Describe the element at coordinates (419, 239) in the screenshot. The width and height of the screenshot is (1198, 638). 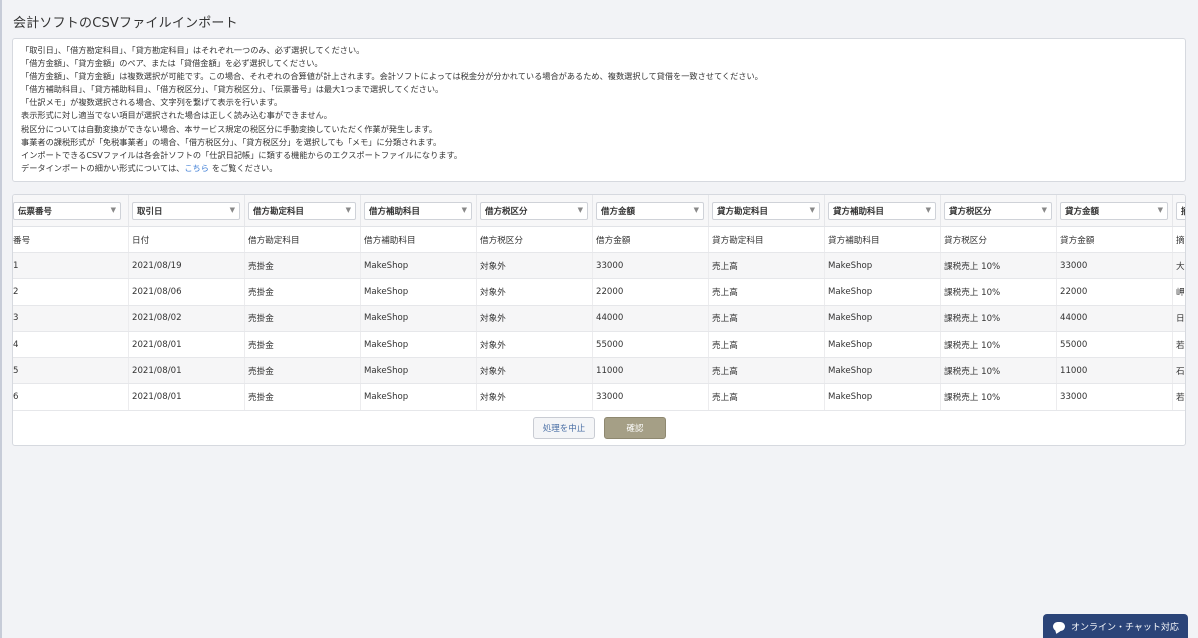
I see `table-header-cell: 借方補助科目` at that location.